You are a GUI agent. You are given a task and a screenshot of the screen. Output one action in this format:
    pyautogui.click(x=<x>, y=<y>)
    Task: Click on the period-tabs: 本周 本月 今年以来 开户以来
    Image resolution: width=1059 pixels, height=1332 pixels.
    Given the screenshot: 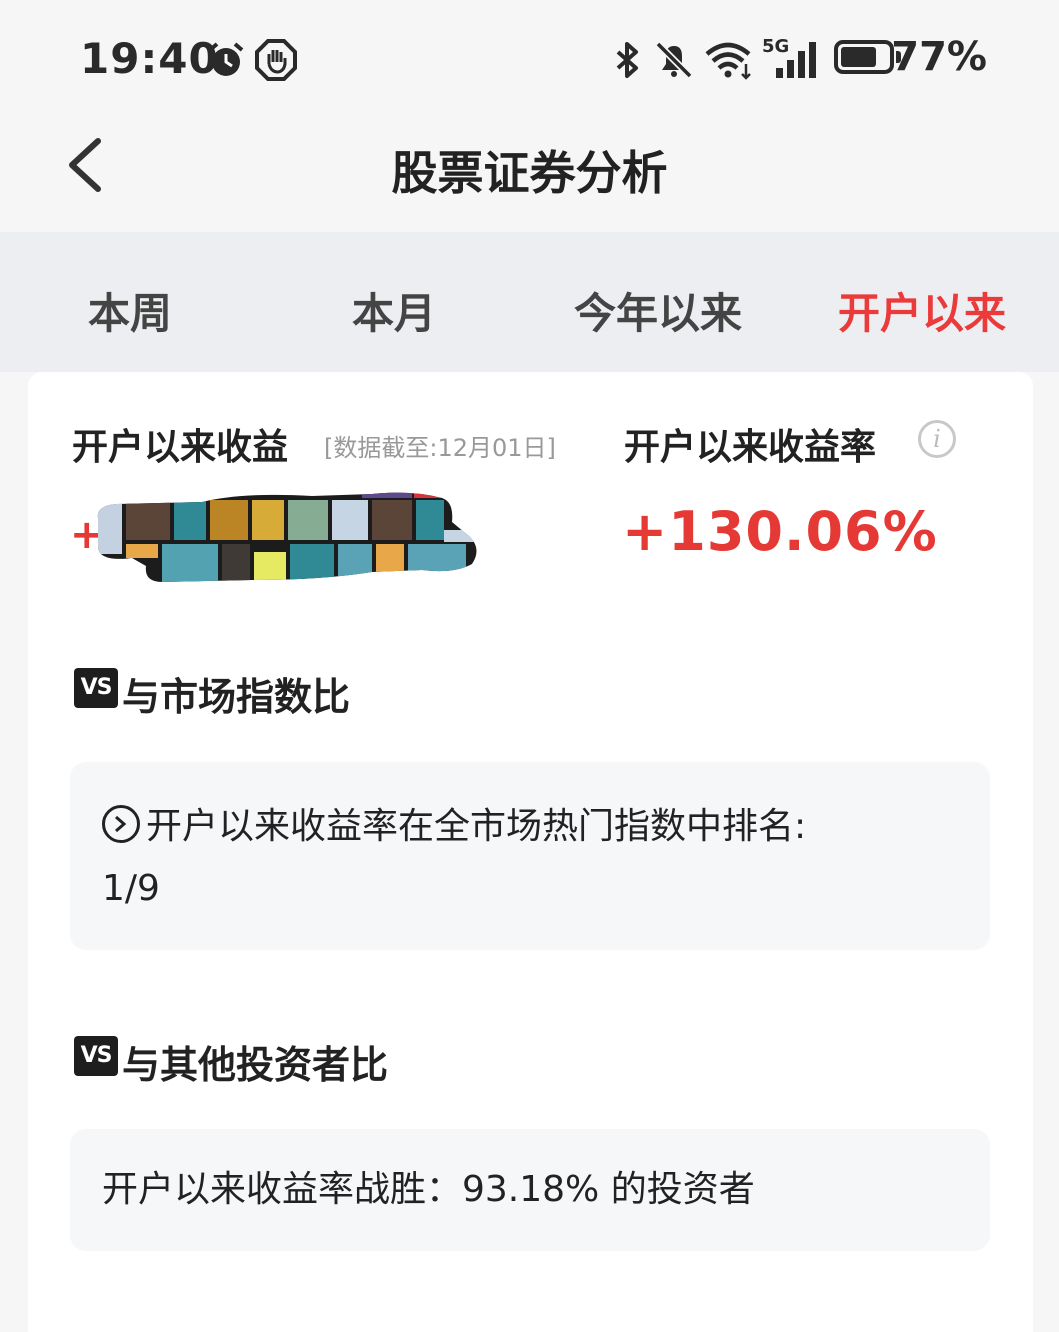 What is the action you would take?
    pyautogui.click(x=529, y=302)
    